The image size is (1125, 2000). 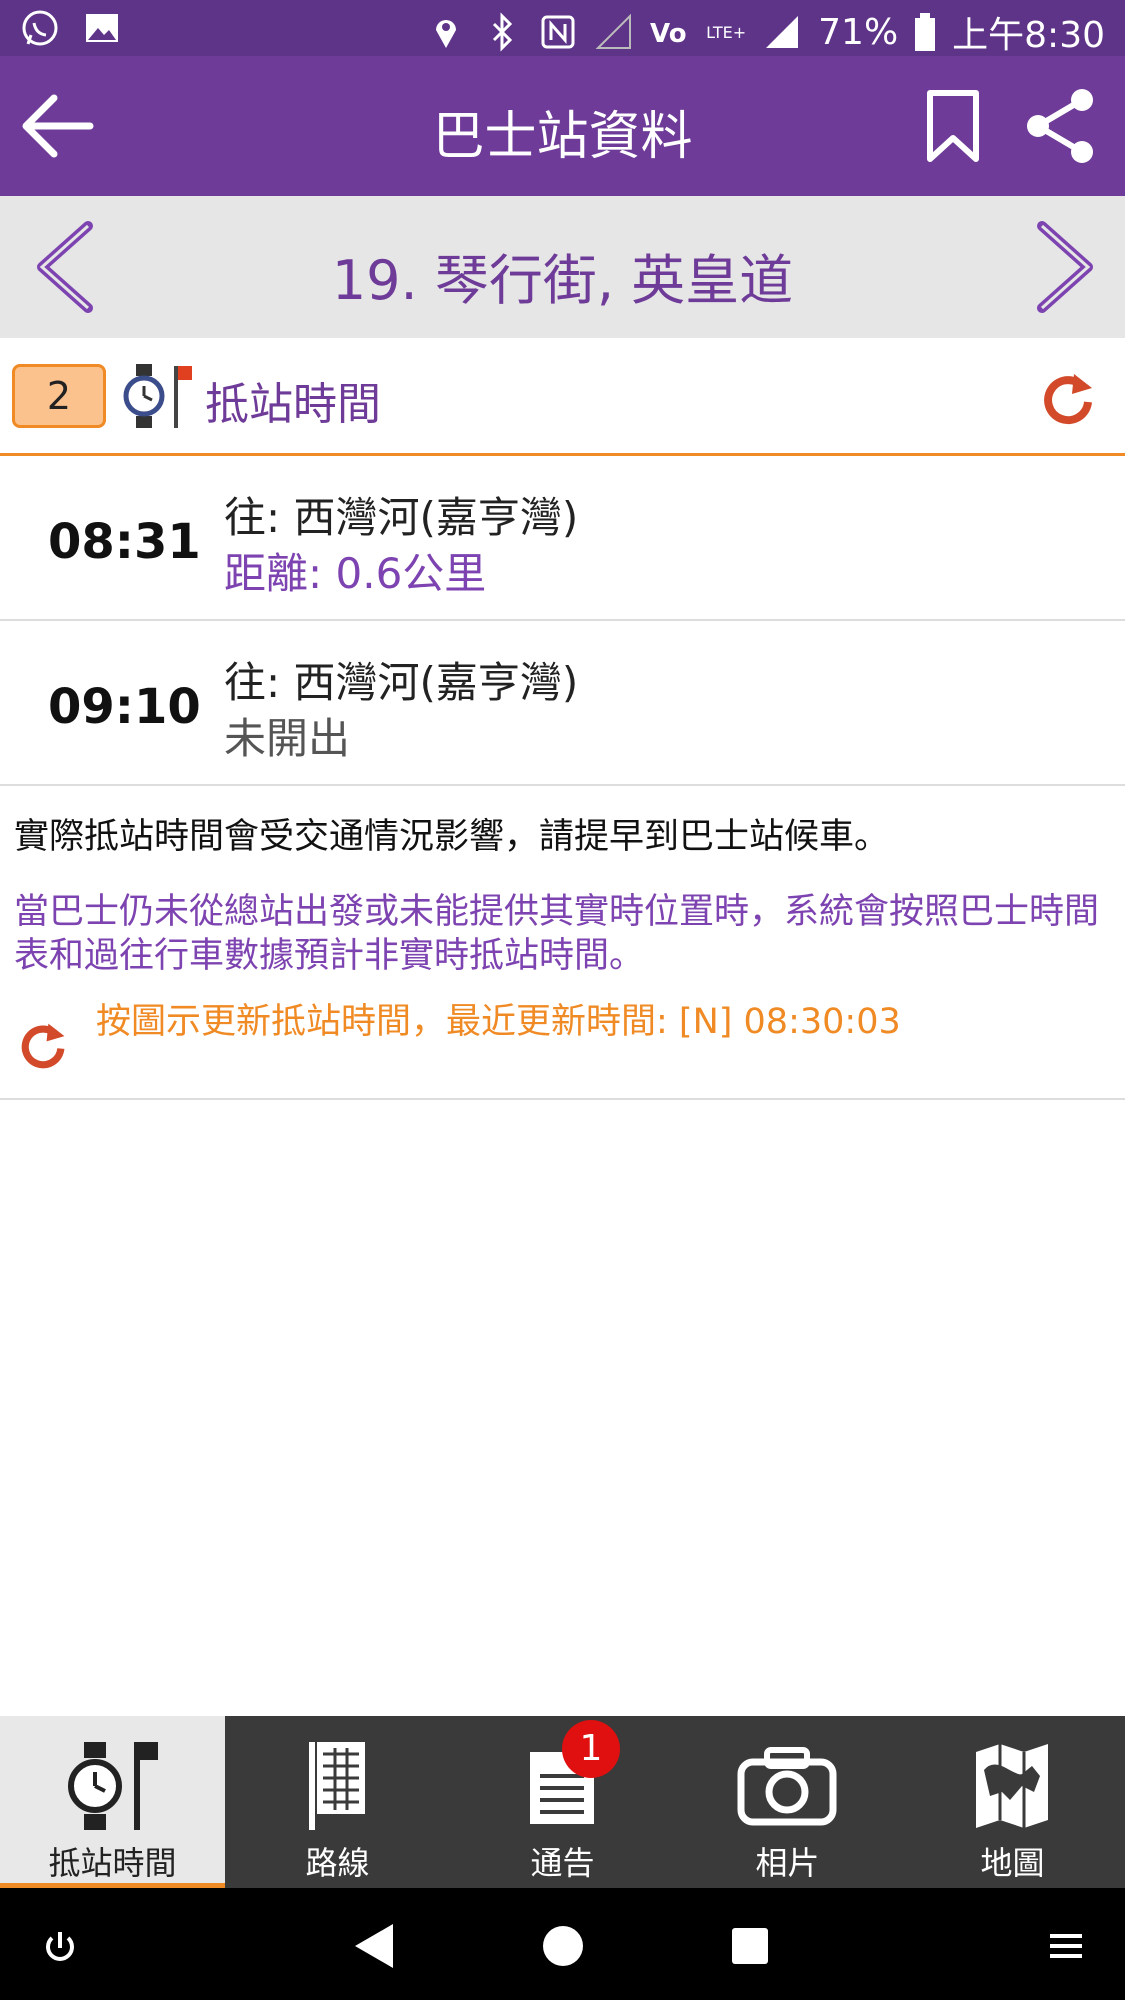 What do you see at coordinates (750, 1946) in the screenshot?
I see `recents-nav-icon` at bounding box center [750, 1946].